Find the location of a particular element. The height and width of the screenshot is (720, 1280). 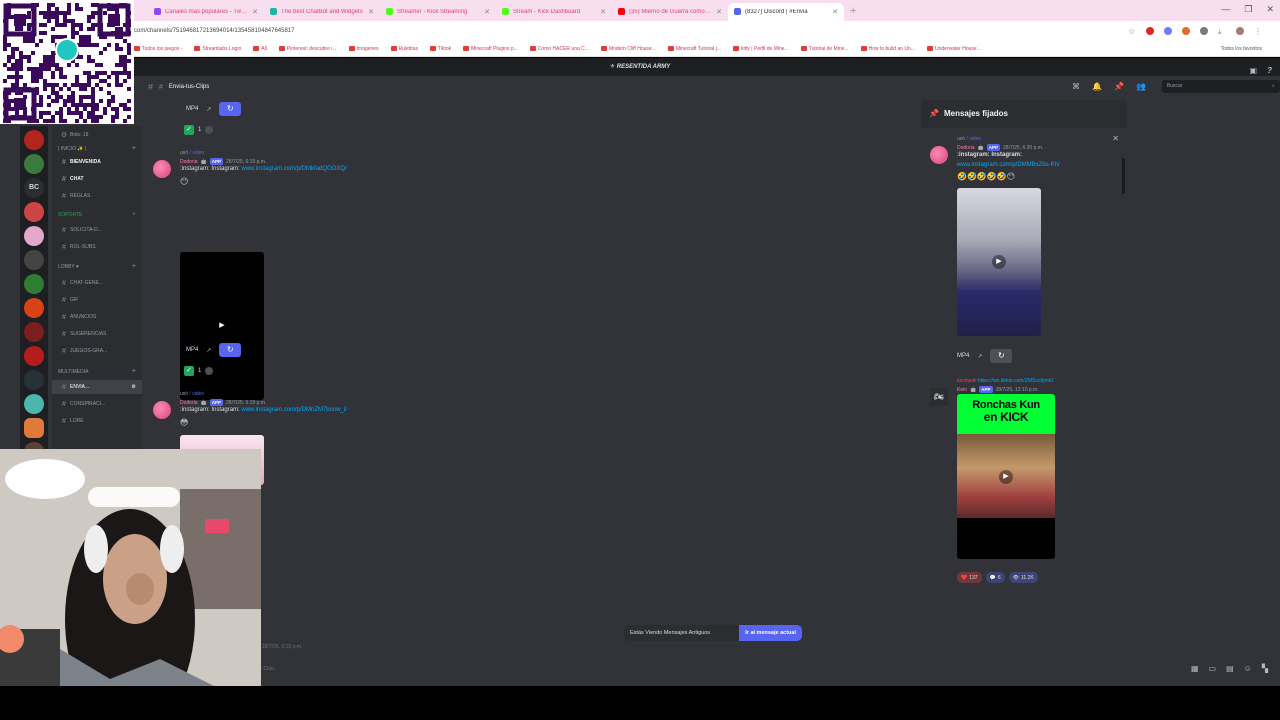

channel-item: # BIENVENIDA is located at coordinates (97, 162).